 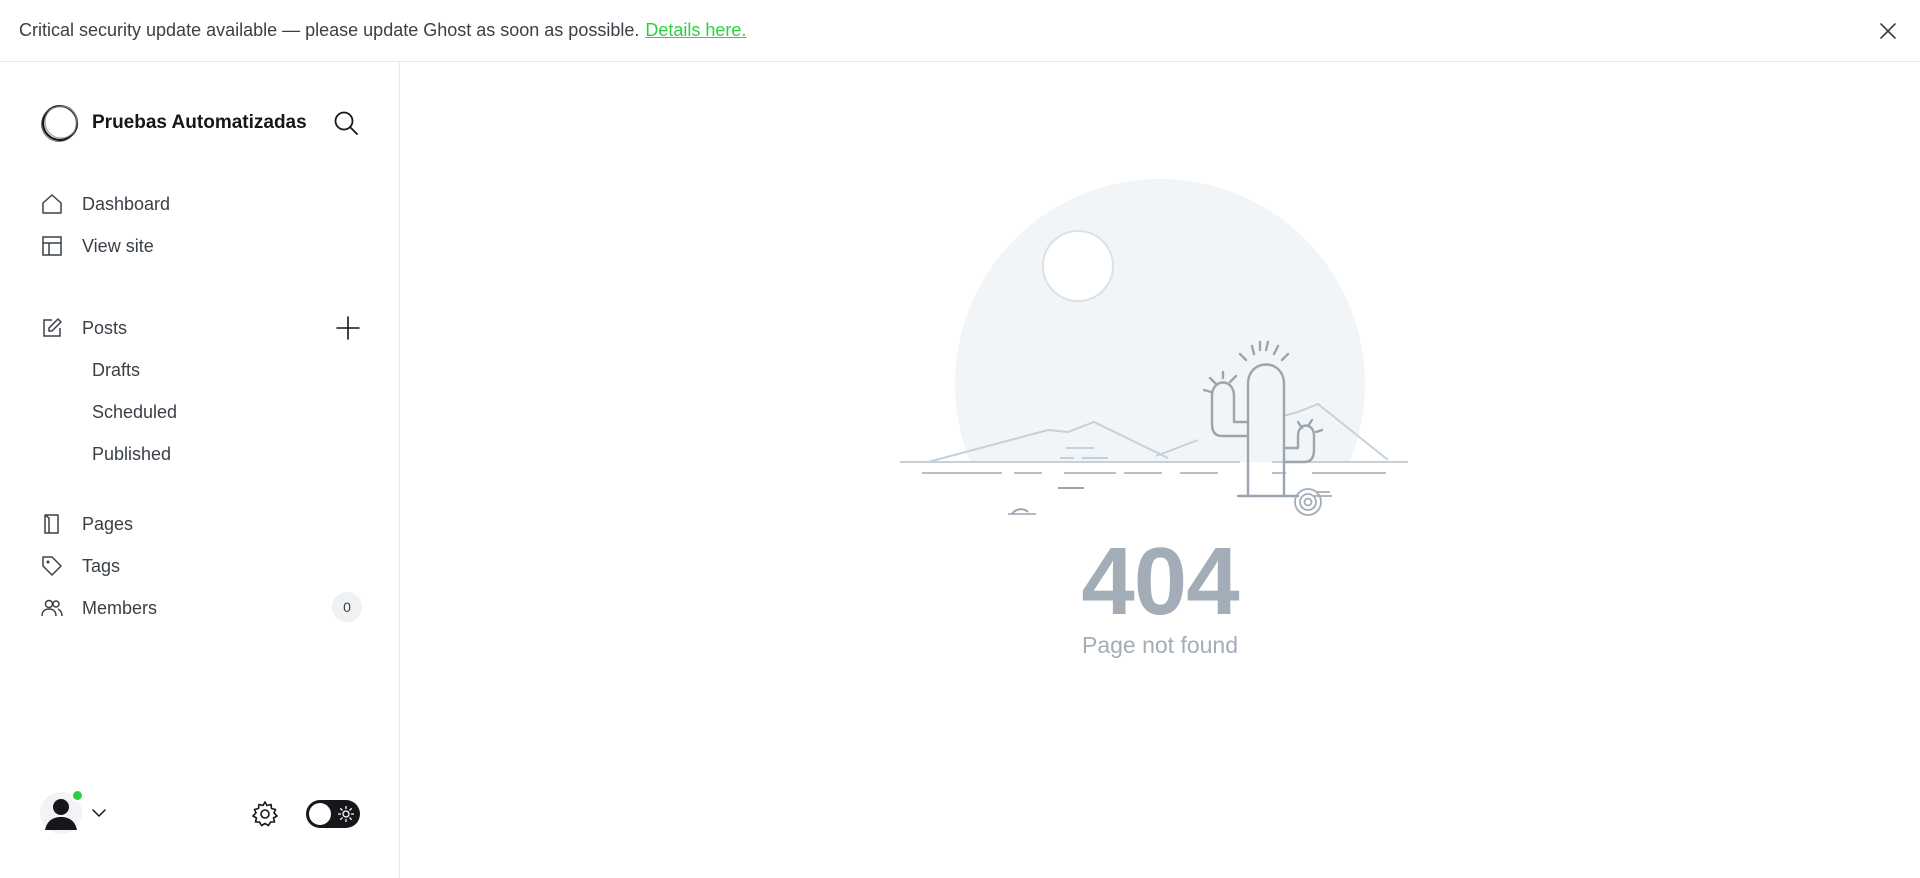 I want to click on settings-gear-icon, so click(x=265, y=814).